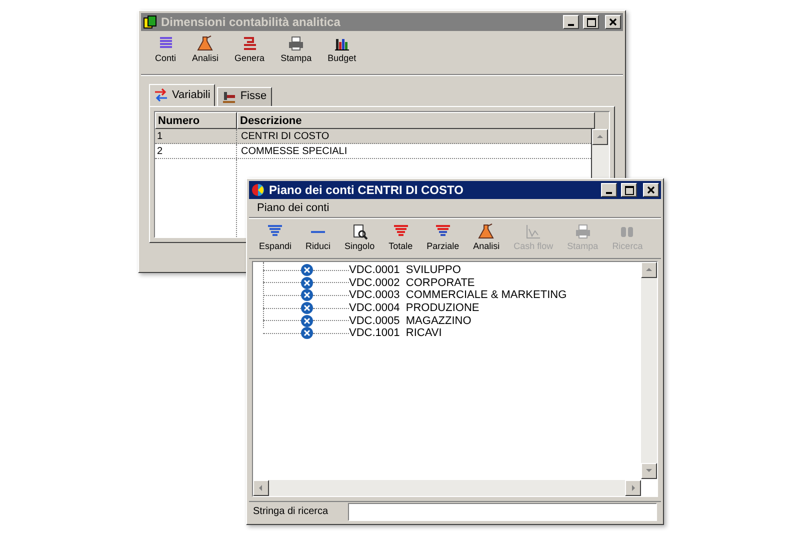  I want to click on toolbar-button: Espandi, so click(275, 238).